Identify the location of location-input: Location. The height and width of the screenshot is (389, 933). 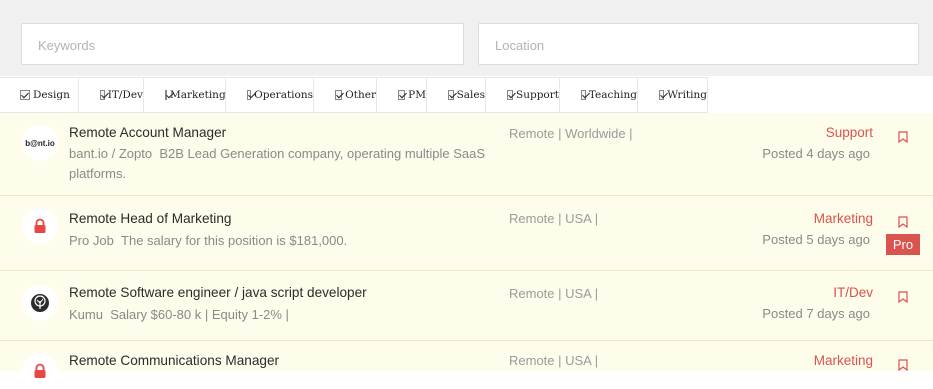
(698, 44).